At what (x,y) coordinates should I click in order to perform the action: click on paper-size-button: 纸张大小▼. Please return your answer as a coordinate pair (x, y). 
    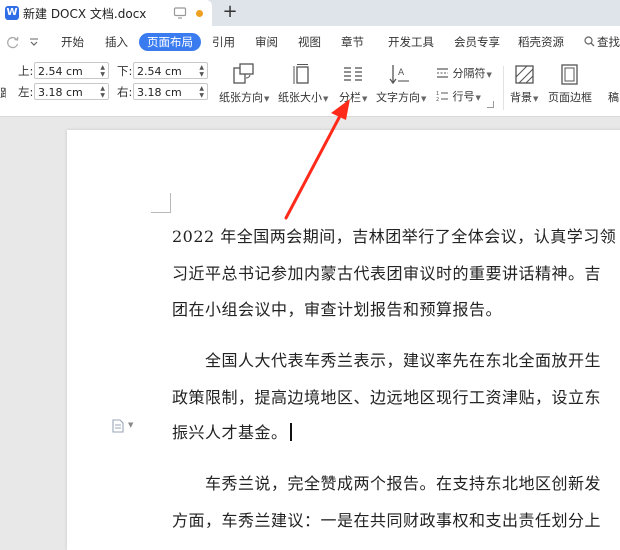
    Looking at the image, I should click on (303, 97).